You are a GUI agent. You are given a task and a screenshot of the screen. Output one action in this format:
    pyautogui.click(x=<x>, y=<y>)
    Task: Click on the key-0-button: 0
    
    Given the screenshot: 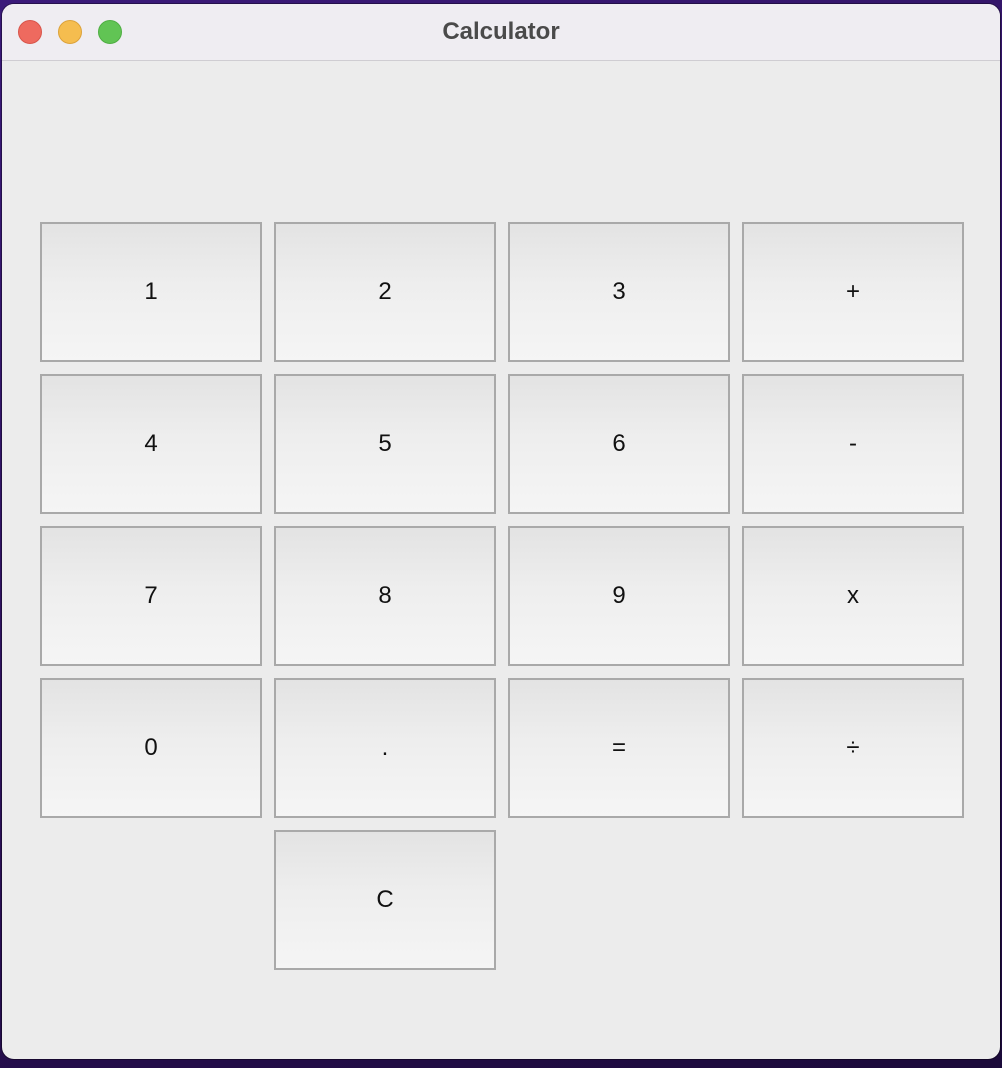 What is the action you would take?
    pyautogui.click(x=151, y=748)
    